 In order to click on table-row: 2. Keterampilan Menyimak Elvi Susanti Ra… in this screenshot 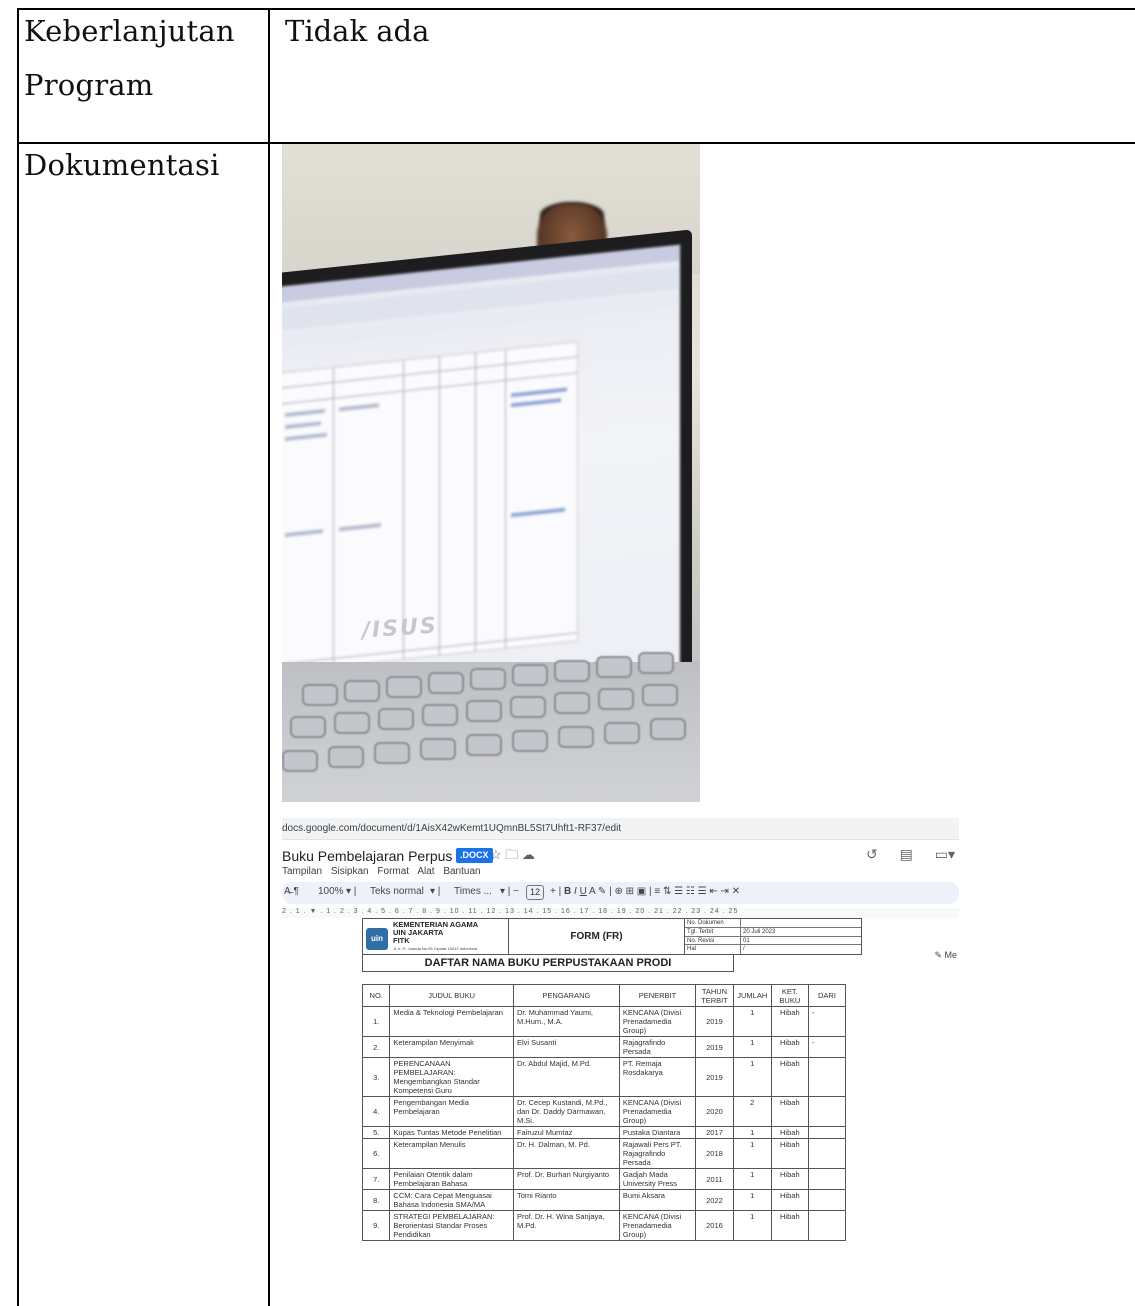, I will do `click(604, 1047)`.